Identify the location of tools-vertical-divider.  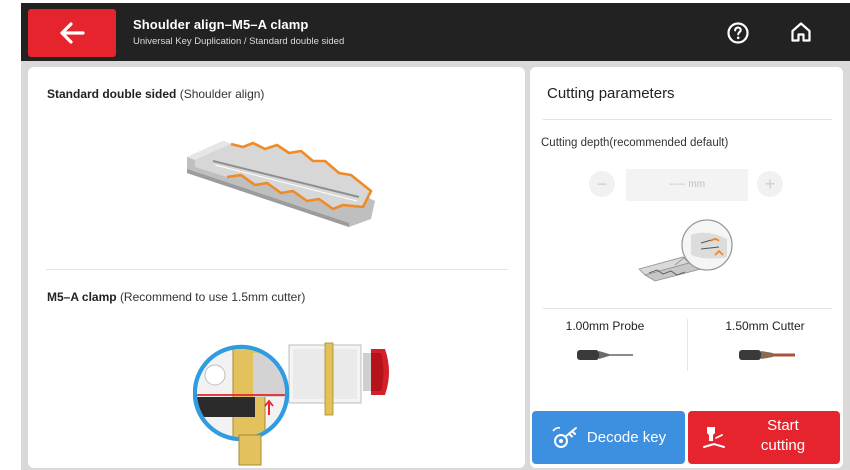
(687, 345).